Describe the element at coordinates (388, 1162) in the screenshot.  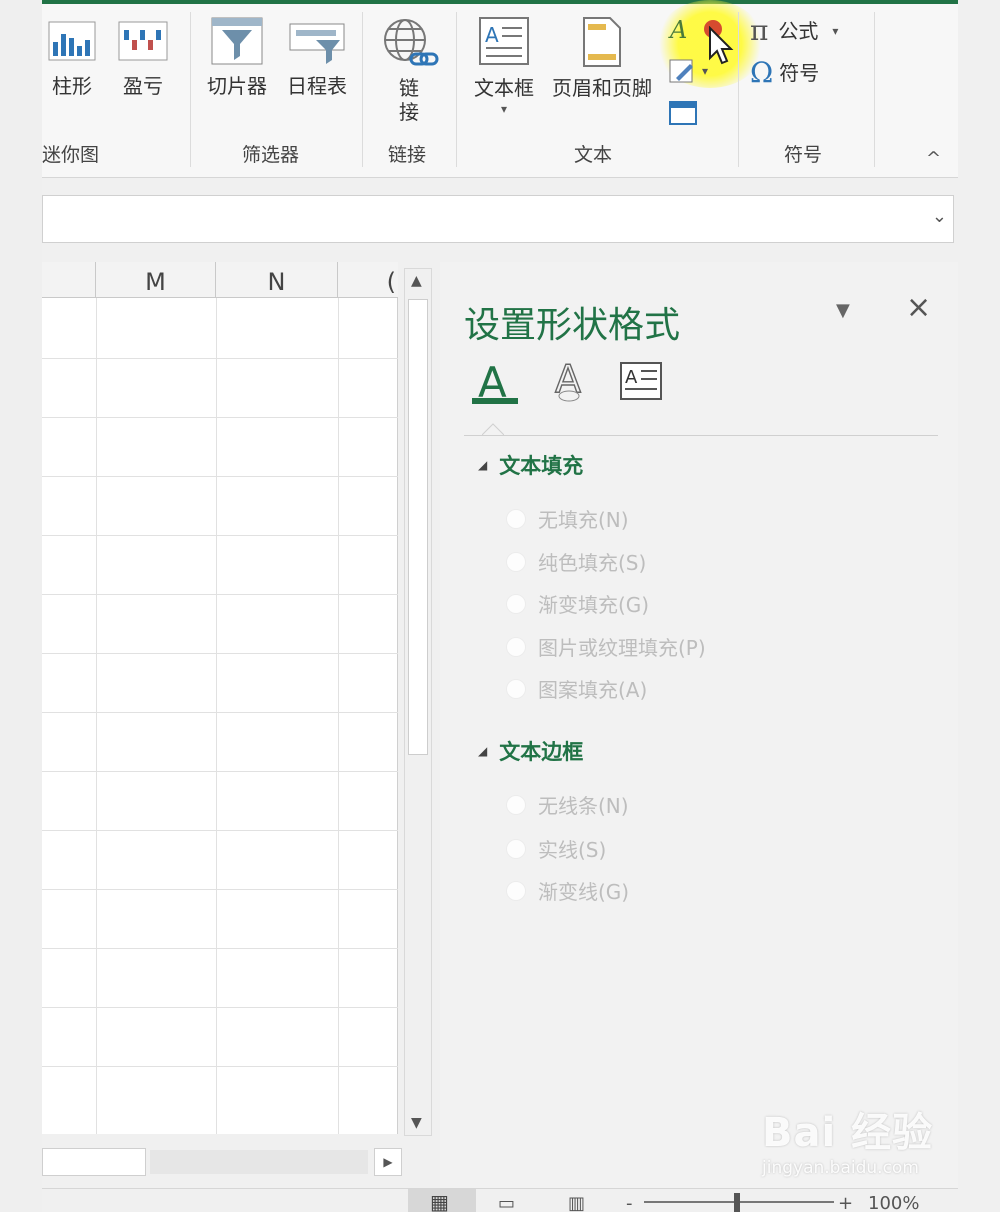
I see `scroll-right-icon: ▶` at that location.